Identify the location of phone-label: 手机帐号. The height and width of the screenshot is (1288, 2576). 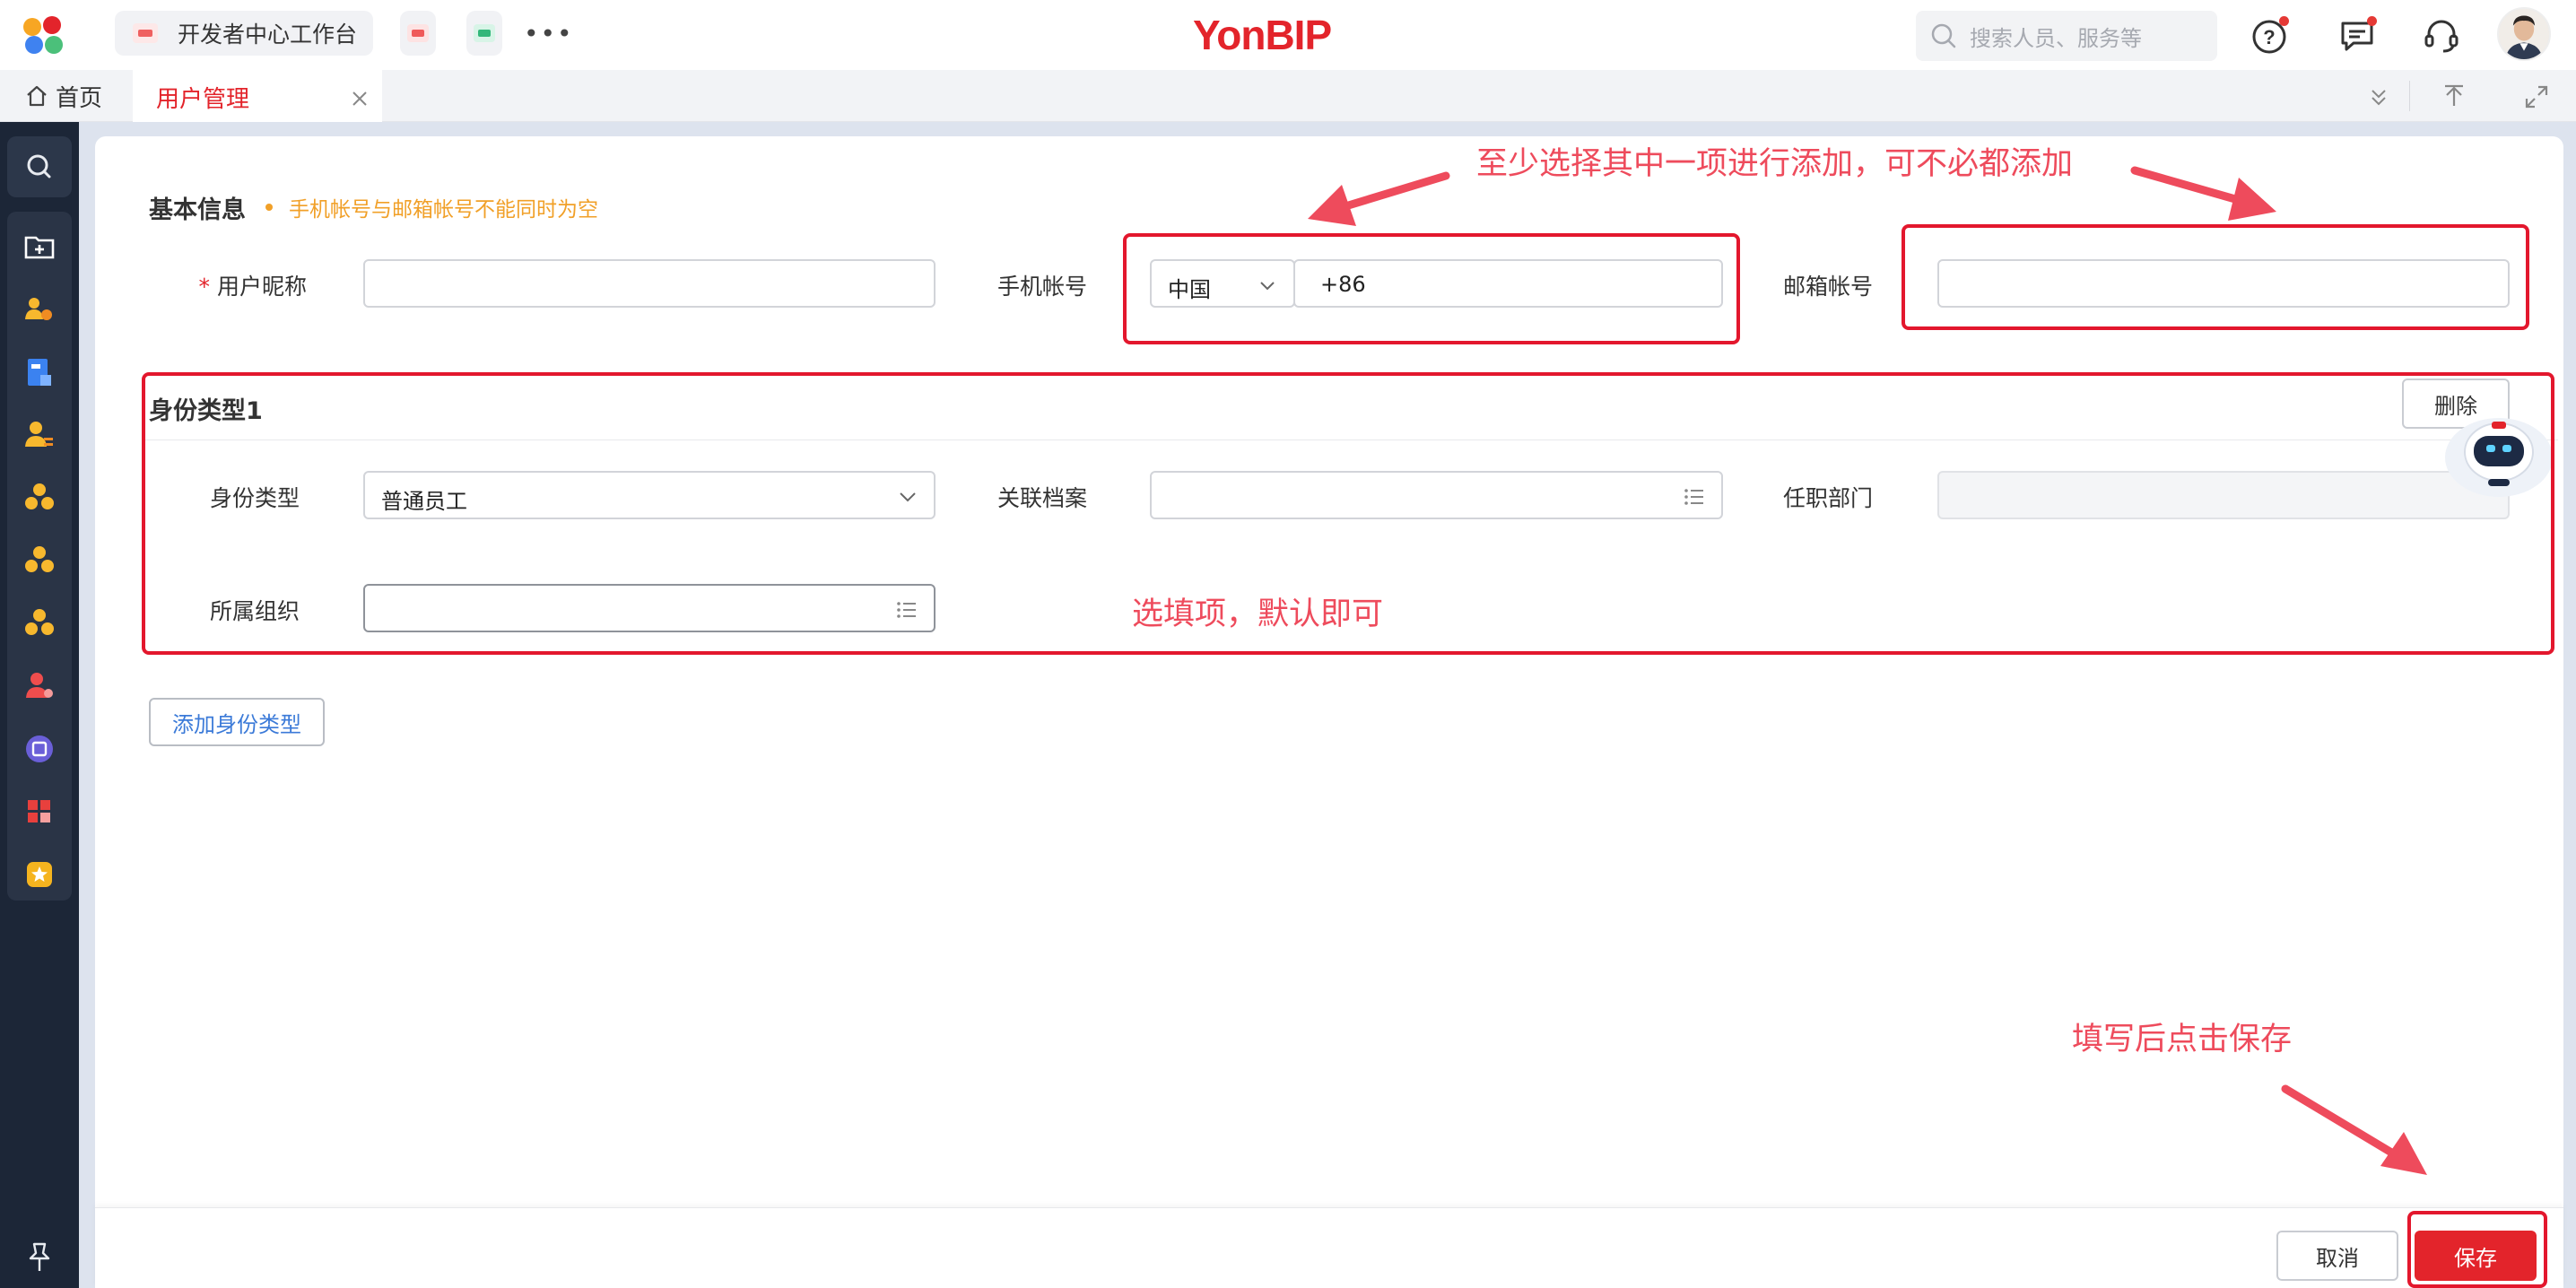
(1041, 287).